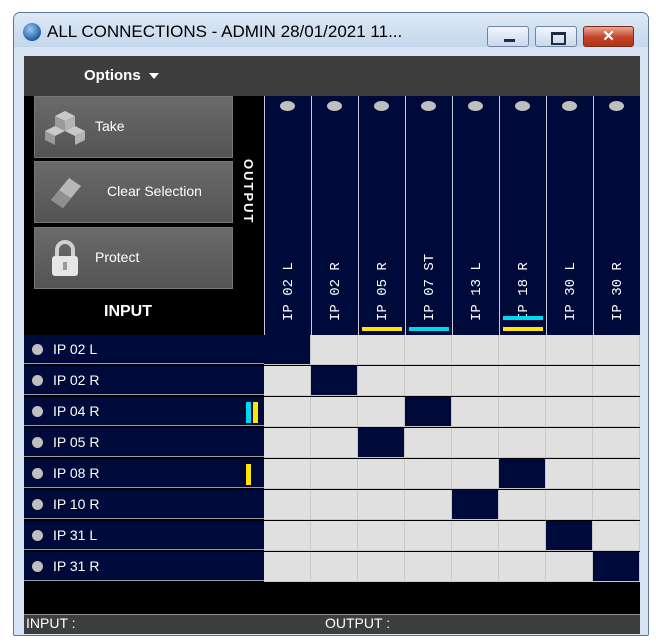 This screenshot has height=644, width=656. What do you see at coordinates (76, 566) in the screenshot?
I see `input-row-label: IP 31 R` at bounding box center [76, 566].